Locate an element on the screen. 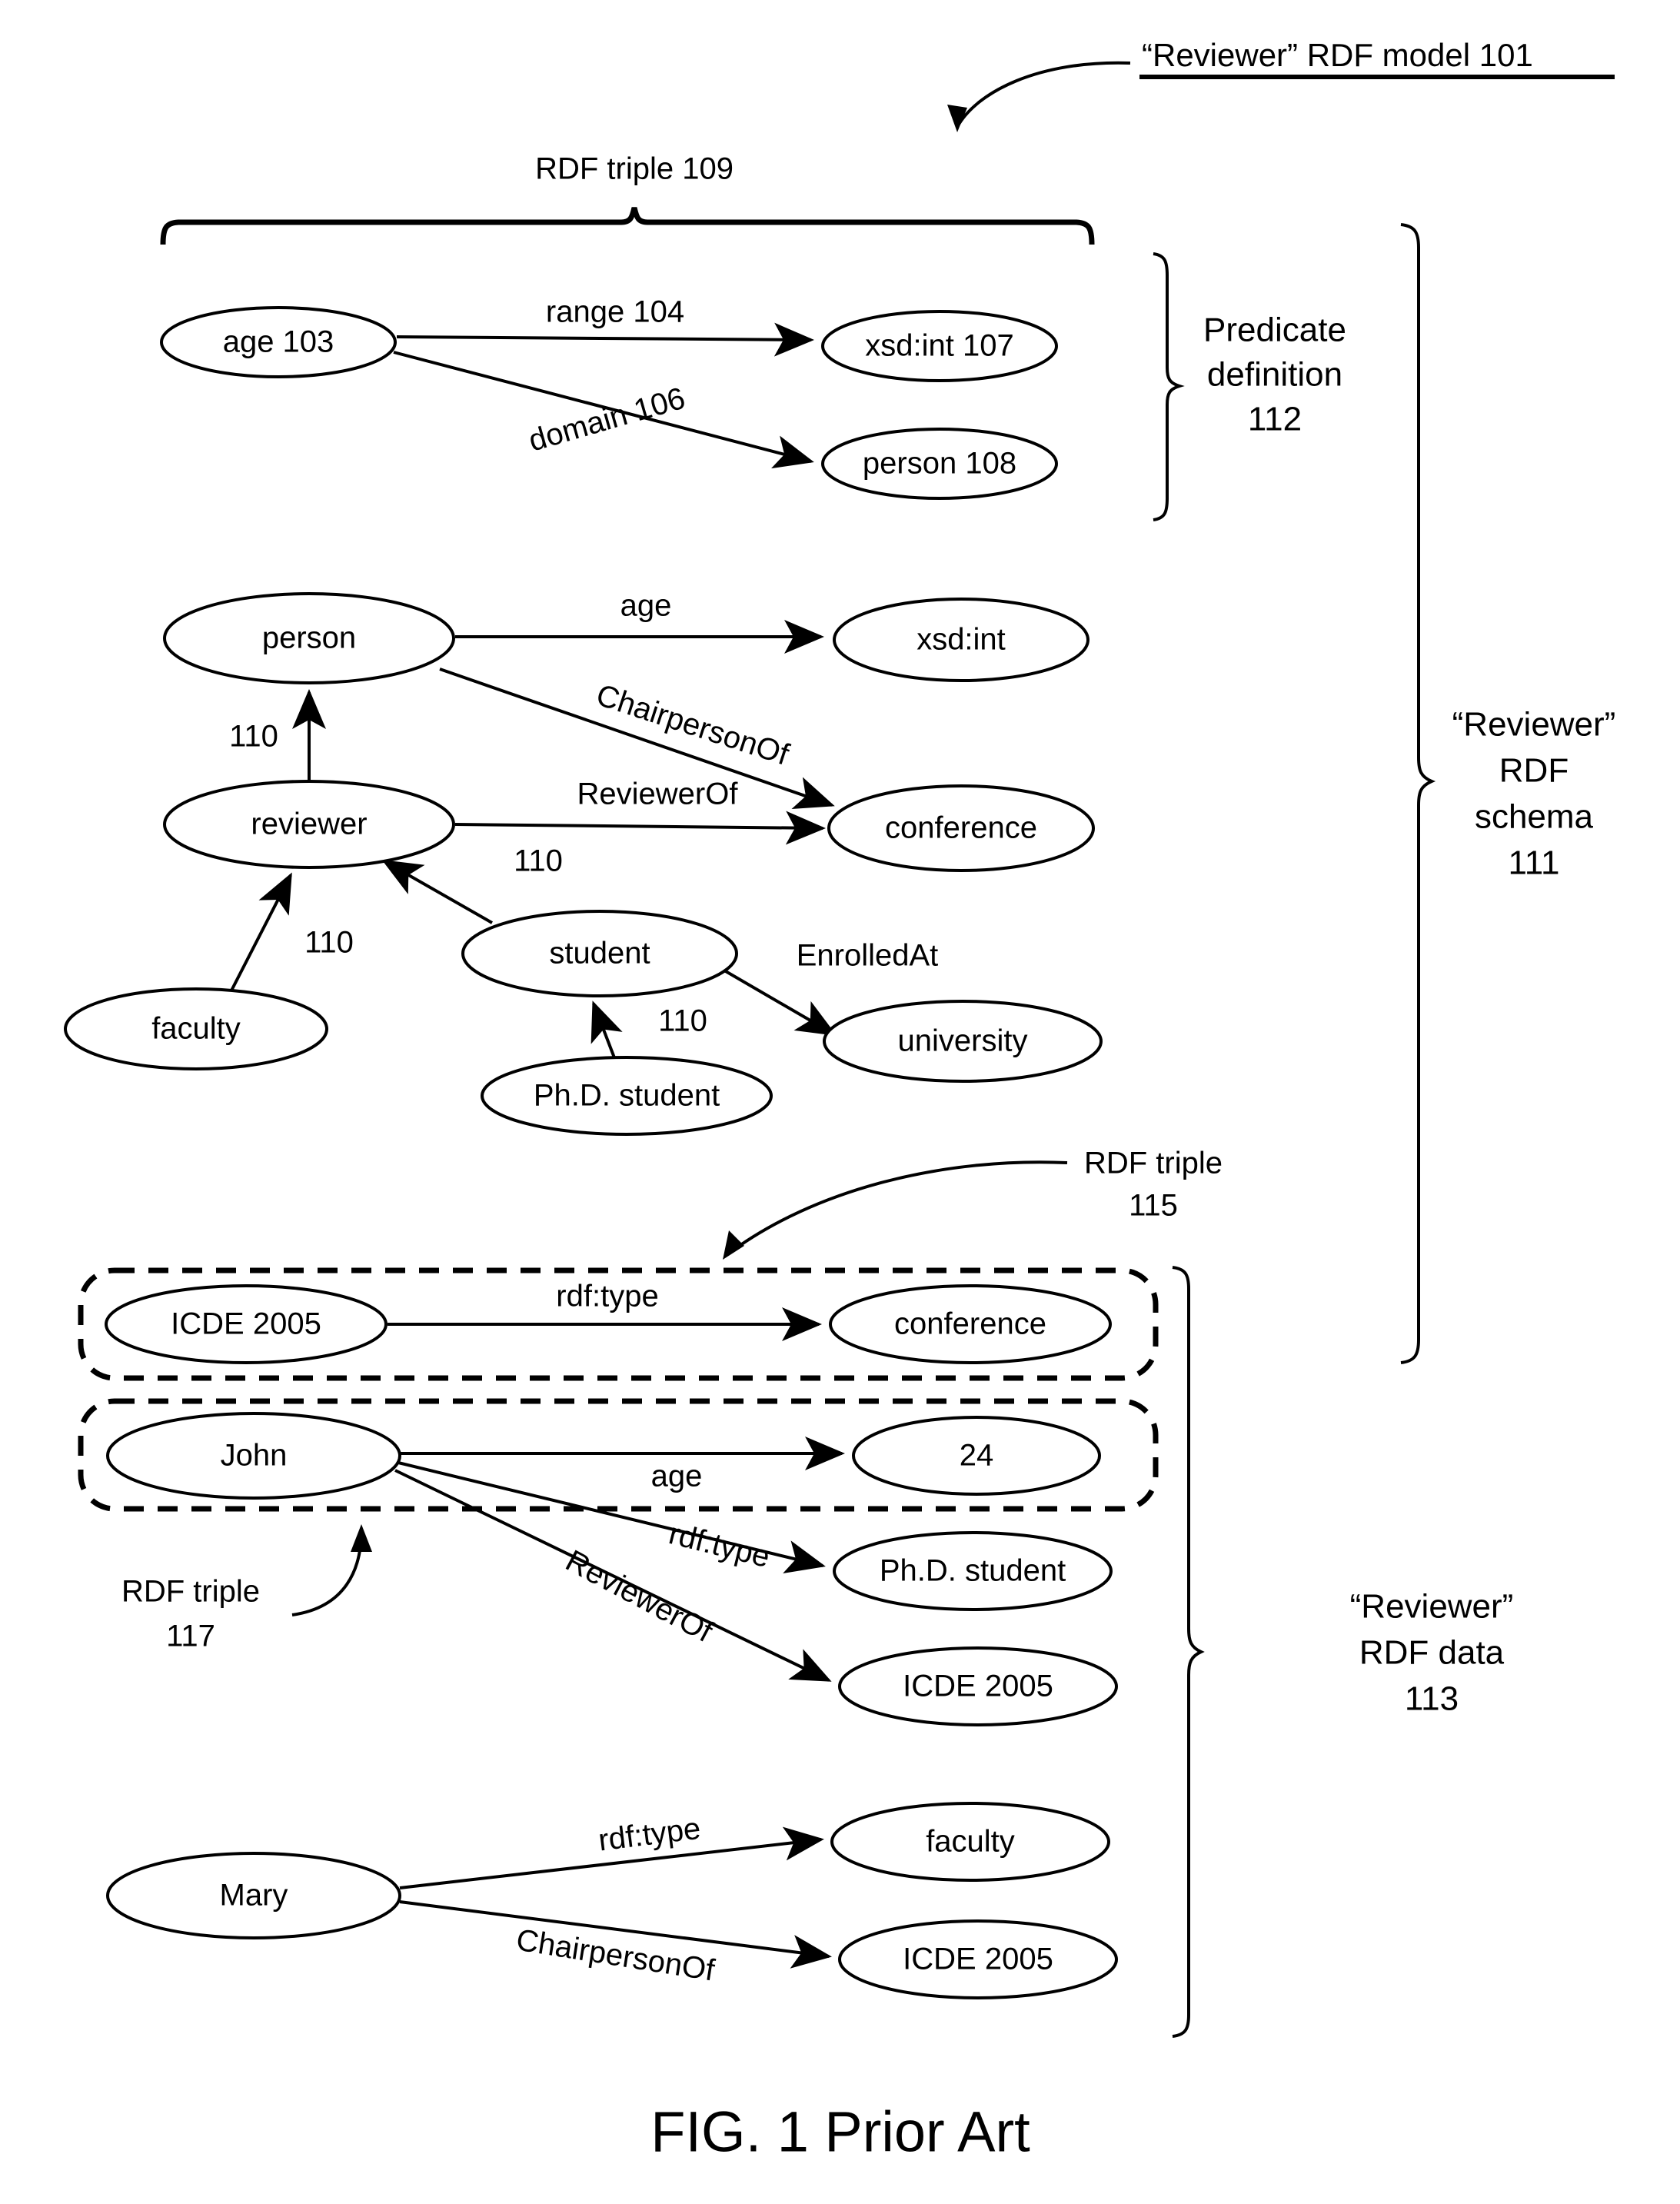  node-person-108-label: person 108 is located at coordinates (939, 464).